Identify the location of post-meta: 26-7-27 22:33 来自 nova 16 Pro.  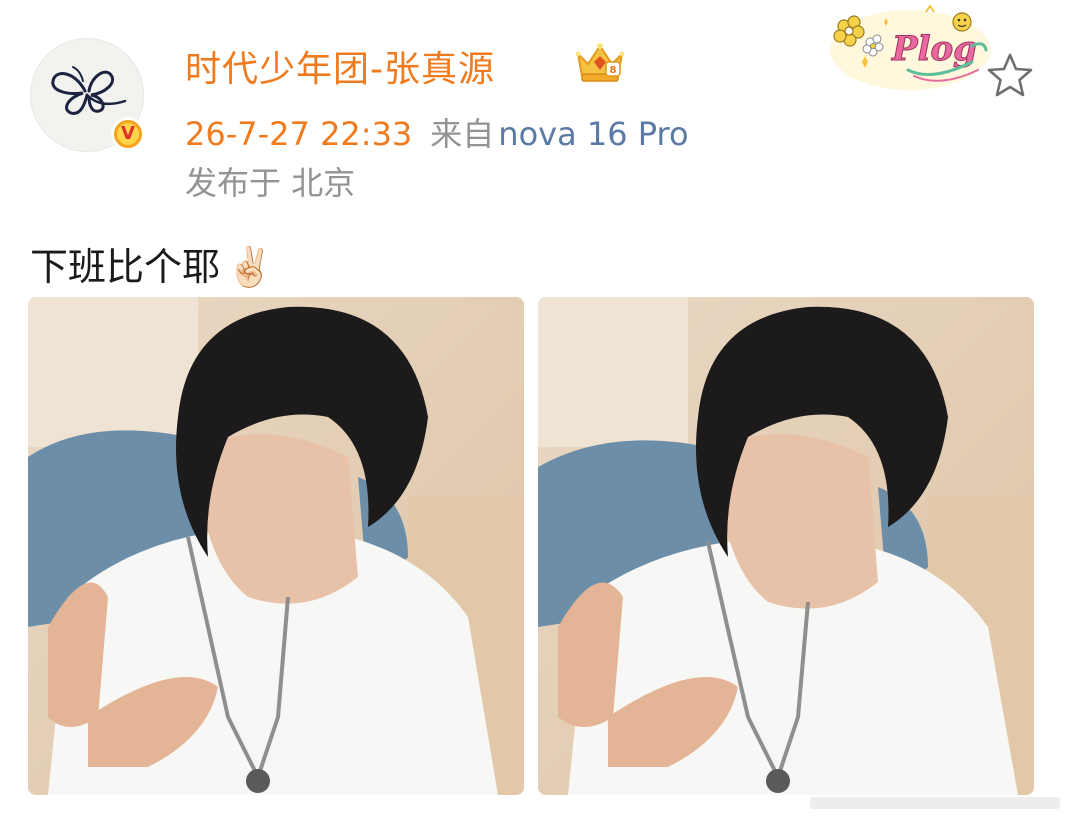
(437, 132).